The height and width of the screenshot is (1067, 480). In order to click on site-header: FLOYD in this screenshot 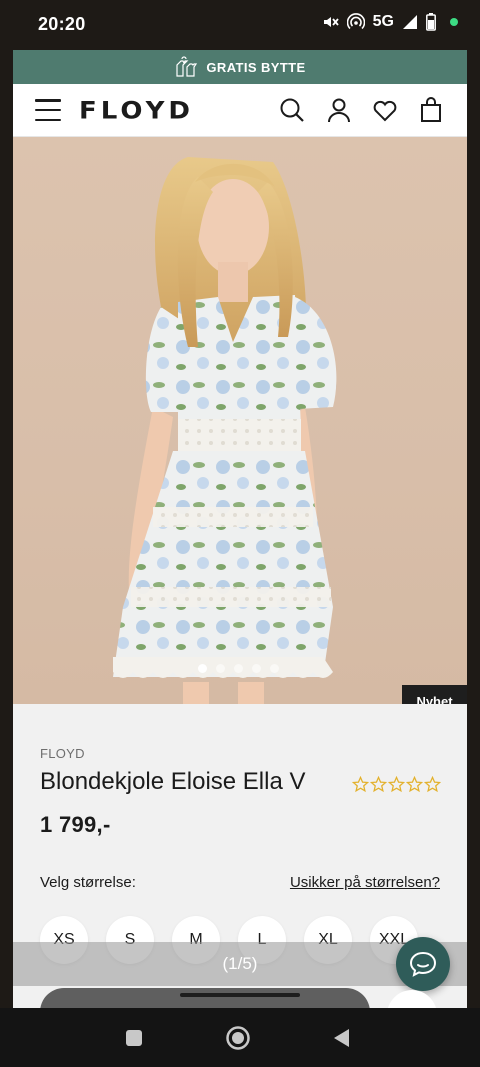, I will do `click(240, 110)`.